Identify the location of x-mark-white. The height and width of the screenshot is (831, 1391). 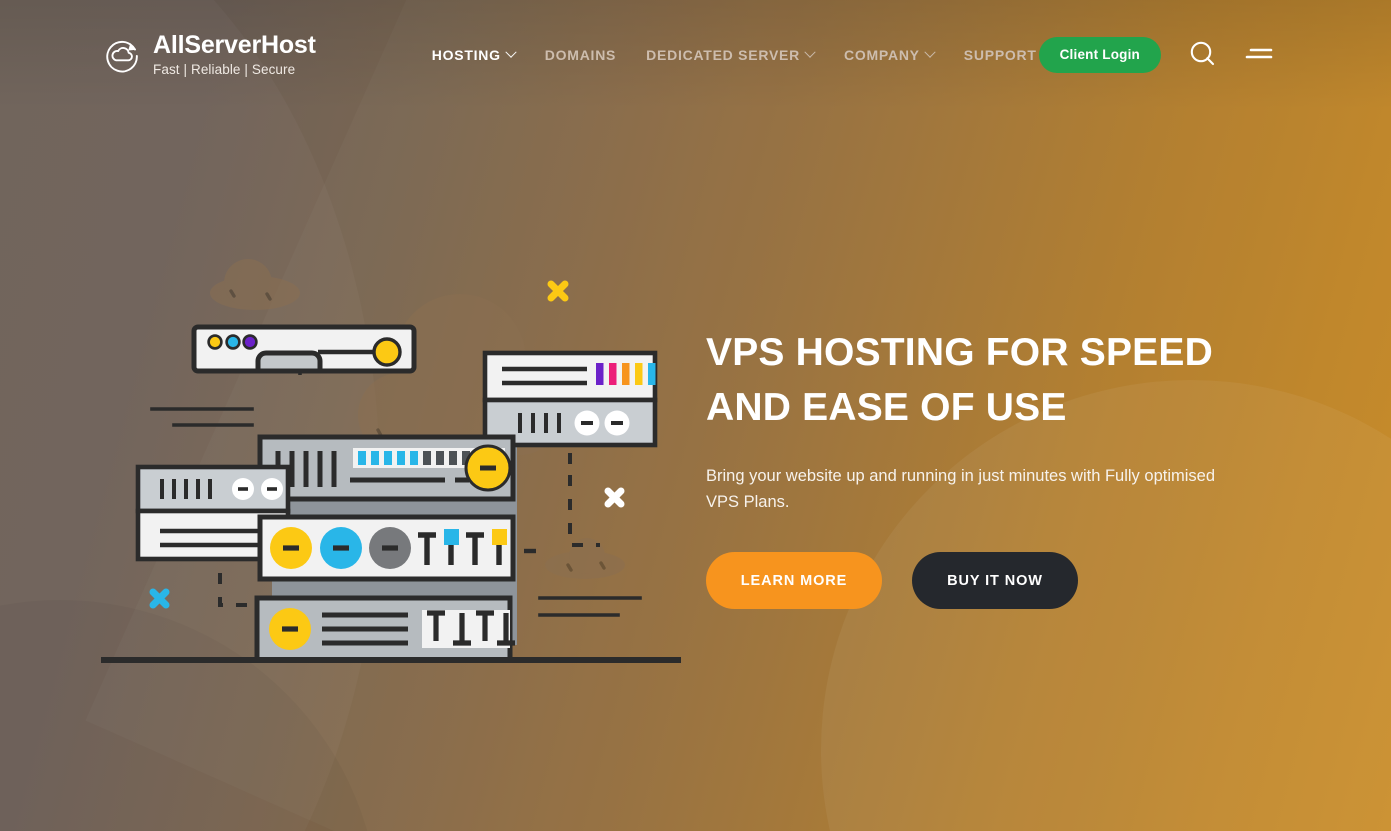
(614, 497).